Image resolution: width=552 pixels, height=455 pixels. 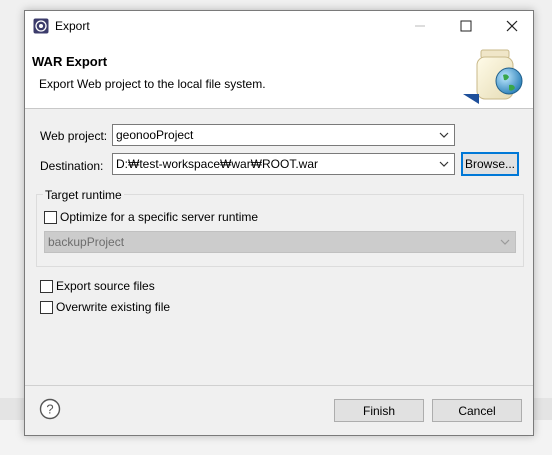 What do you see at coordinates (72, 166) in the screenshot?
I see `destination-label: Destination:` at bounding box center [72, 166].